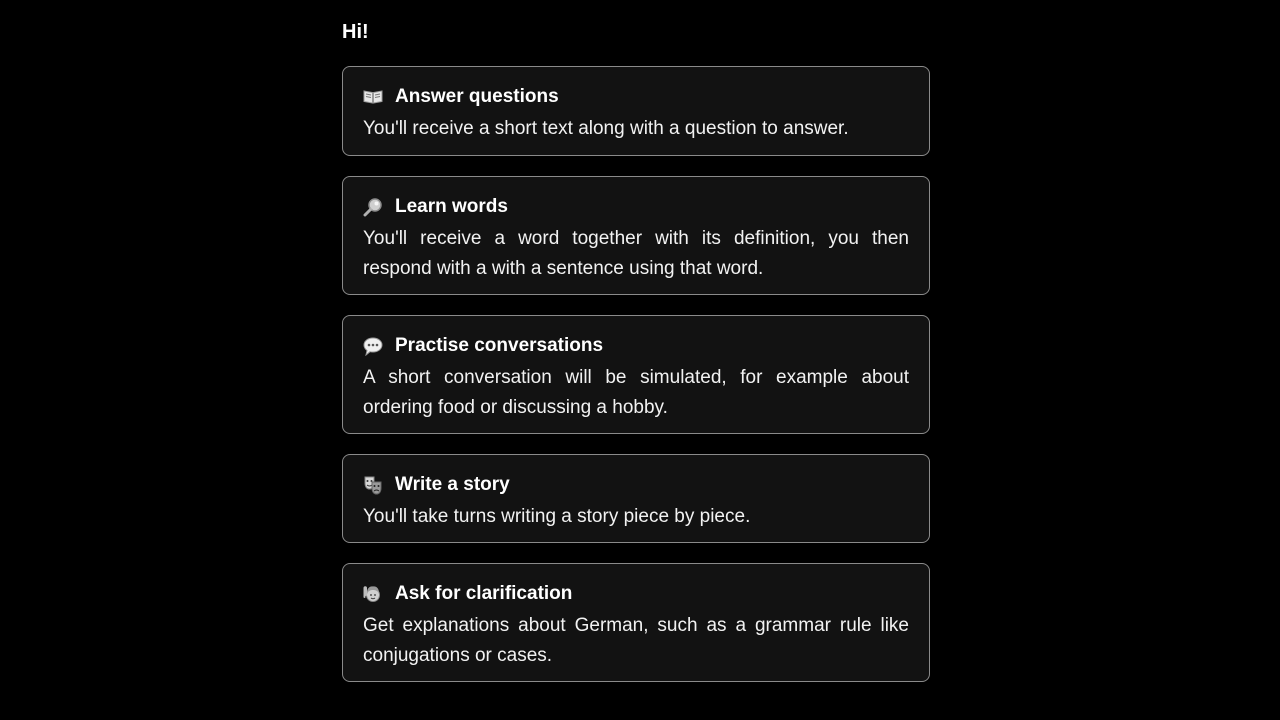  What do you see at coordinates (373, 207) in the screenshot?
I see `magnifying-glass-icon` at bounding box center [373, 207].